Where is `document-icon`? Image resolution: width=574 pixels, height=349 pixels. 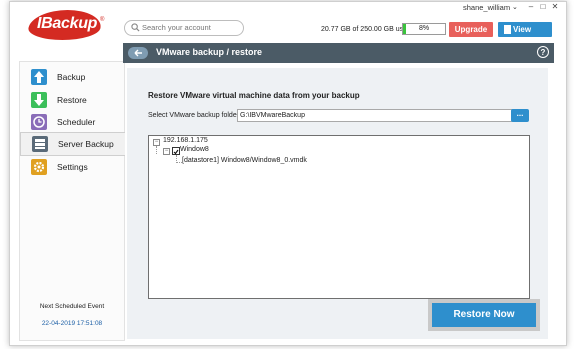
document-icon is located at coordinates (507, 29).